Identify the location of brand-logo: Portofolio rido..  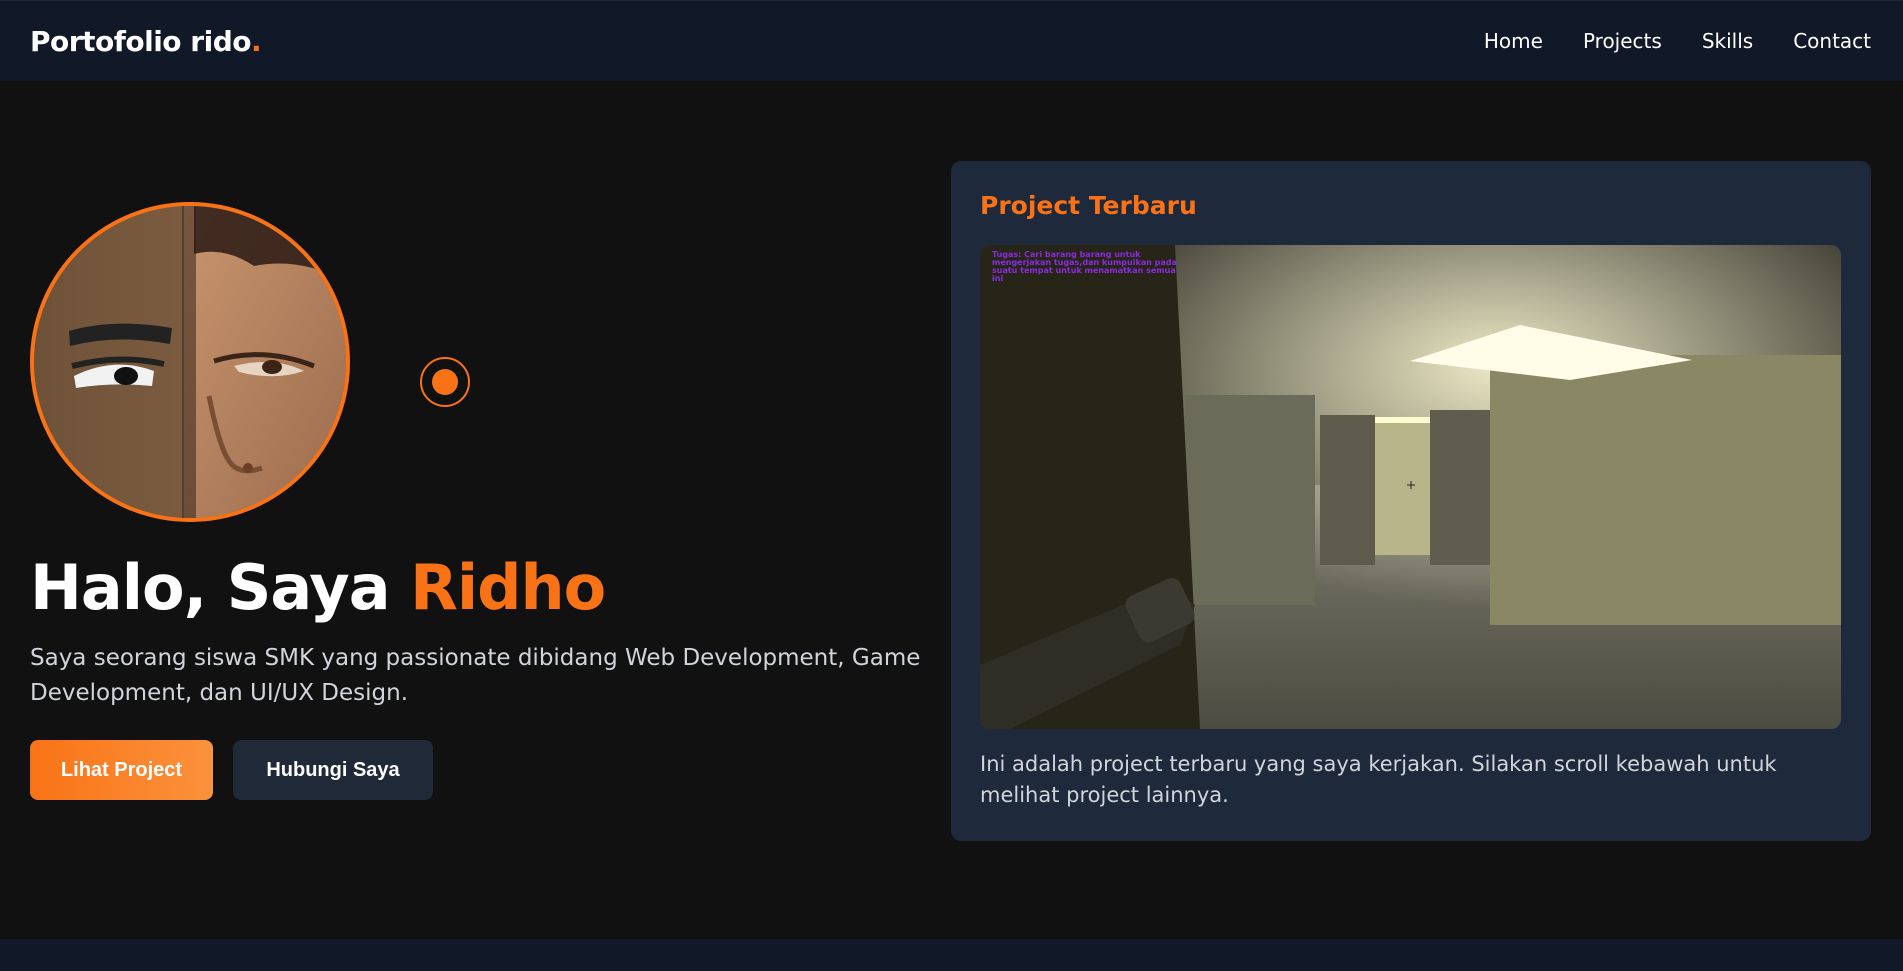
(146, 41).